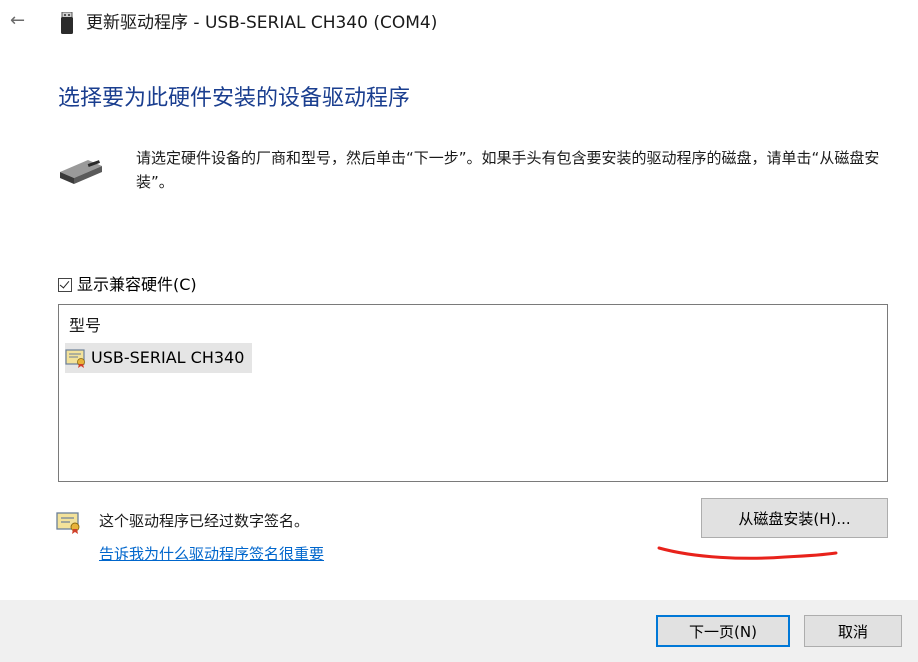  I want to click on cancel-button: 取消, so click(853, 631).